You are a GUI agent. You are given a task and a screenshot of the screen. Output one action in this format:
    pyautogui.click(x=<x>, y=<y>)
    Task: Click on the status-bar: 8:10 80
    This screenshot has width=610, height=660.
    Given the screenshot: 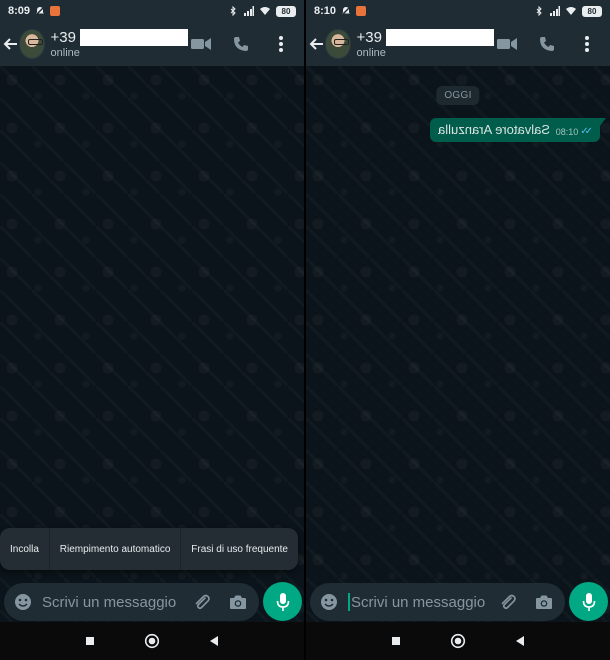 What is the action you would take?
    pyautogui.click(x=458, y=11)
    